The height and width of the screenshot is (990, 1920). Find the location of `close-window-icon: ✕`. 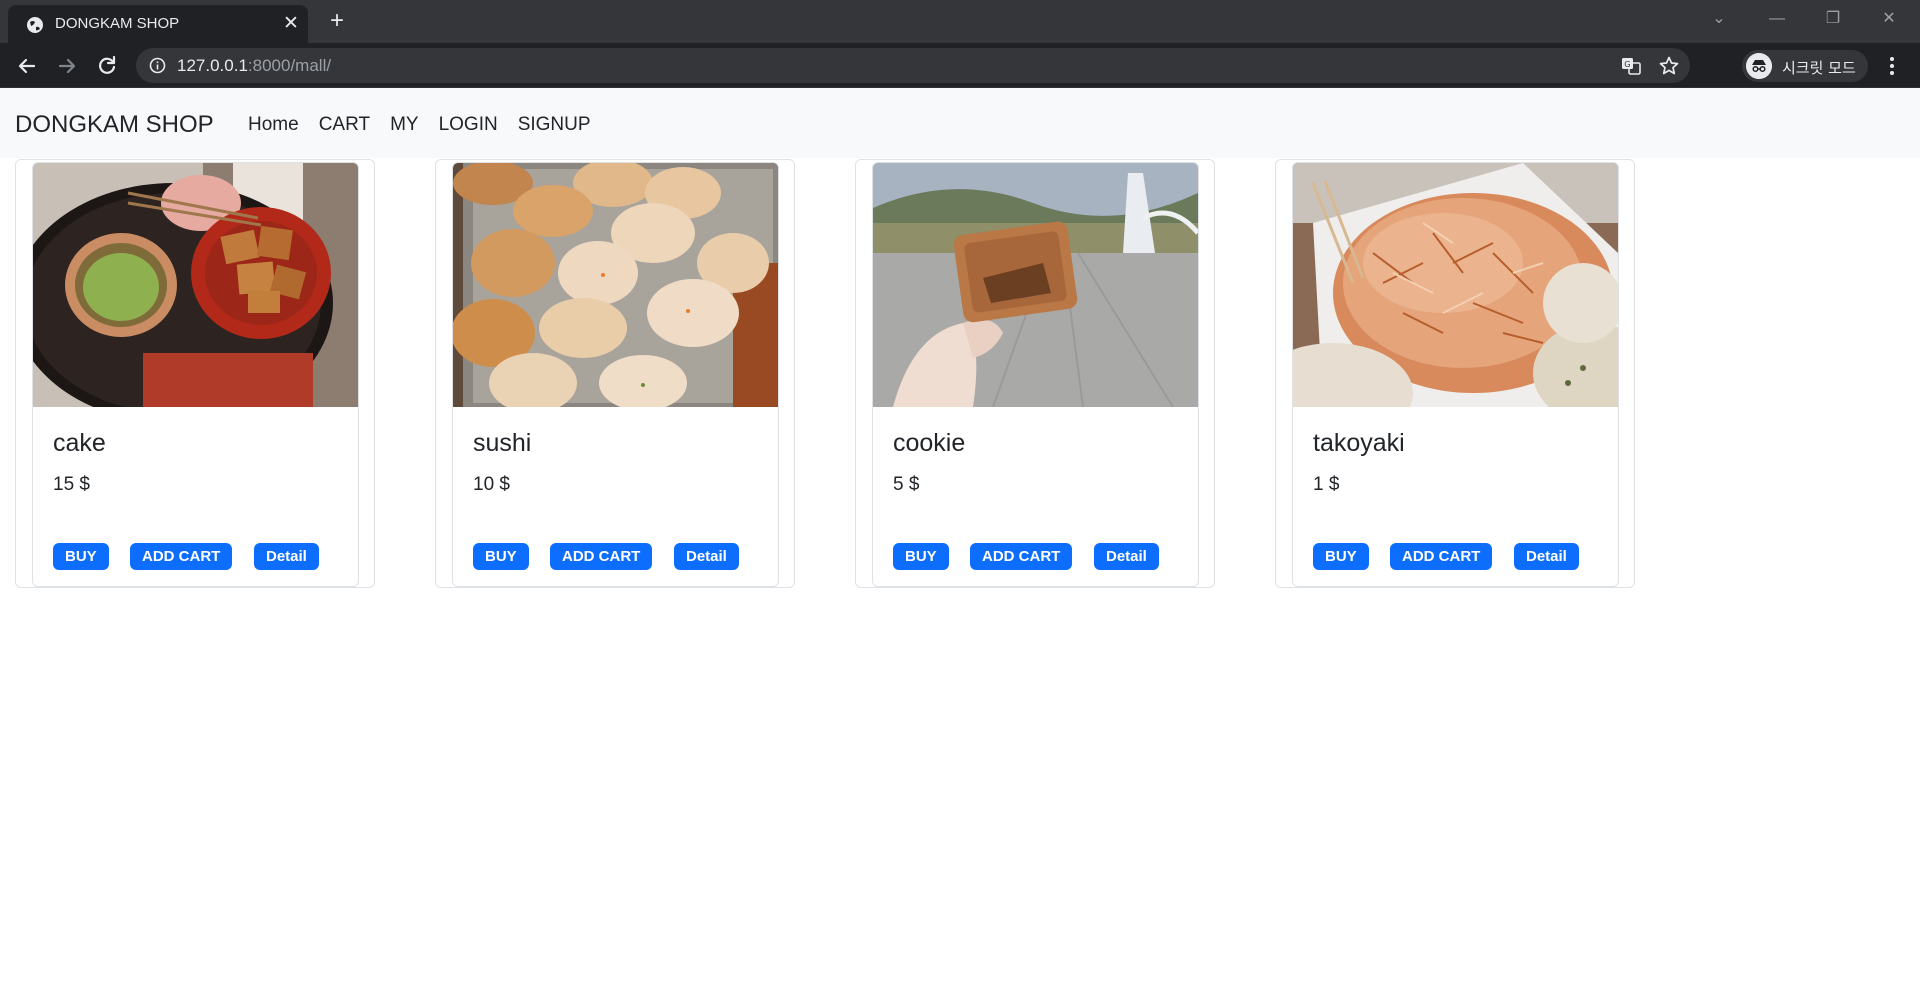

close-window-icon: ✕ is located at coordinates (1889, 19).